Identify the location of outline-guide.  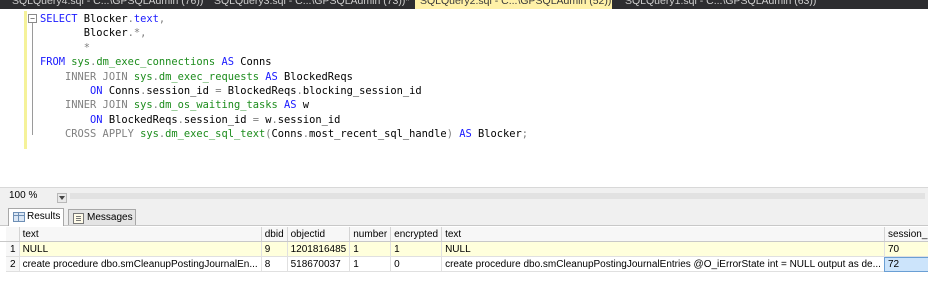
(32, 79).